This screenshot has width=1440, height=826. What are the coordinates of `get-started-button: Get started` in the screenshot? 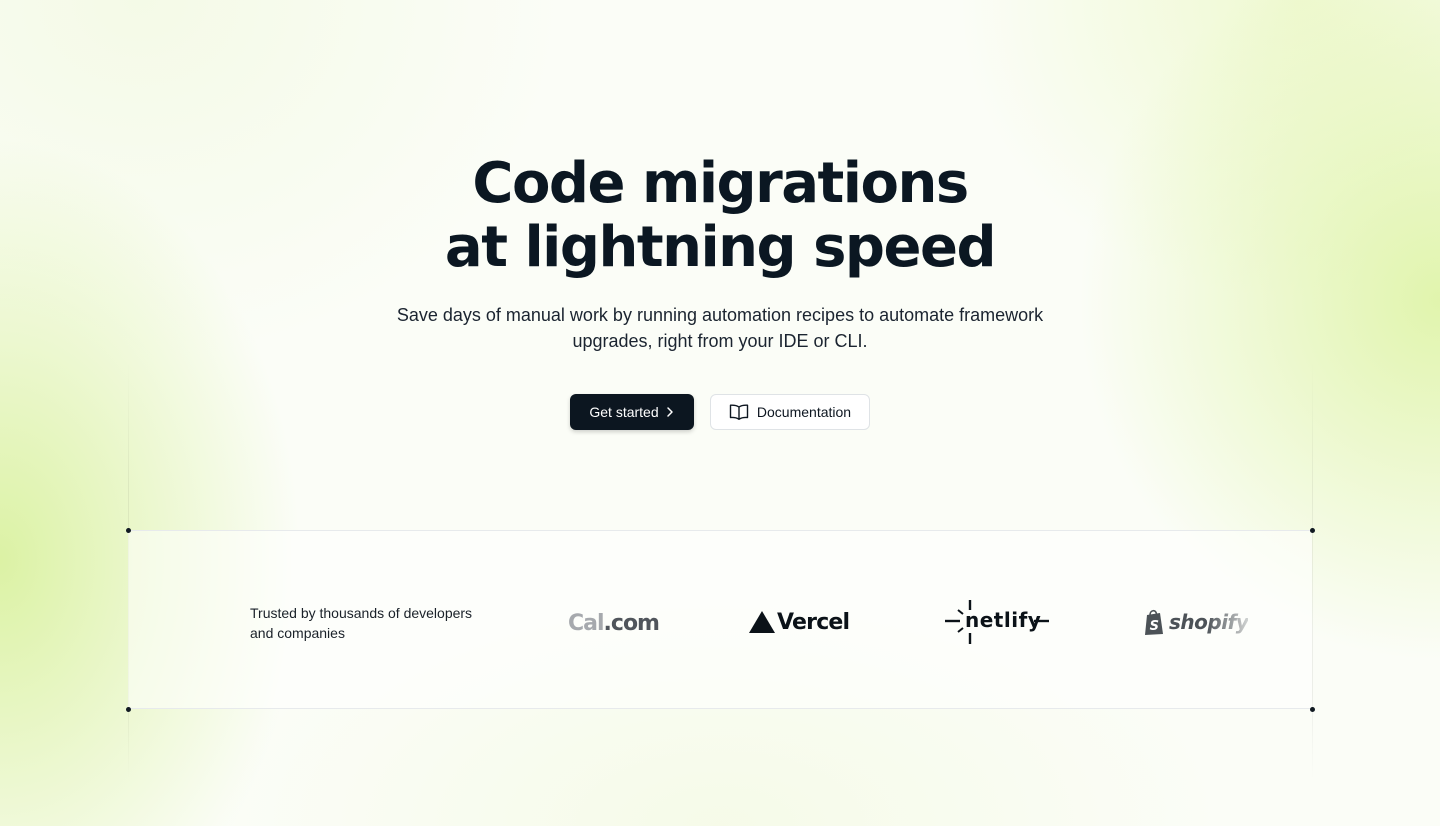 It's located at (632, 412).